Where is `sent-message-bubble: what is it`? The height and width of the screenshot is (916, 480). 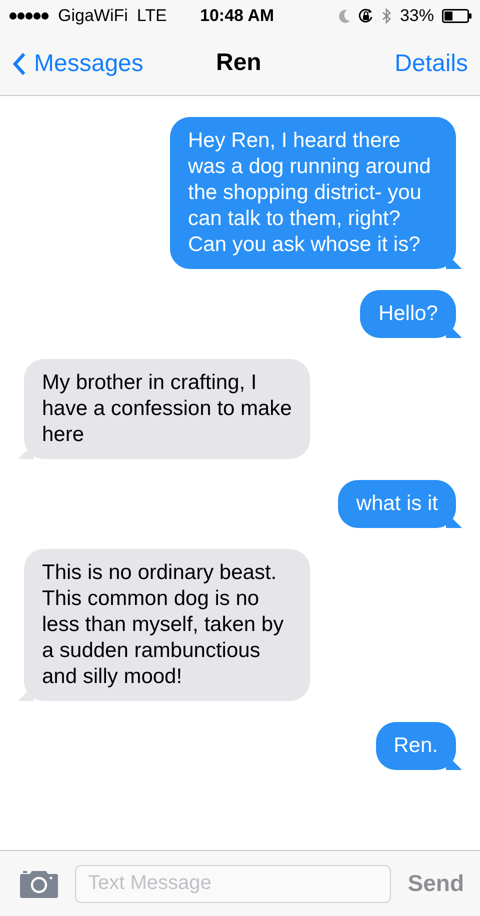
sent-message-bubble: what is it is located at coordinates (397, 504).